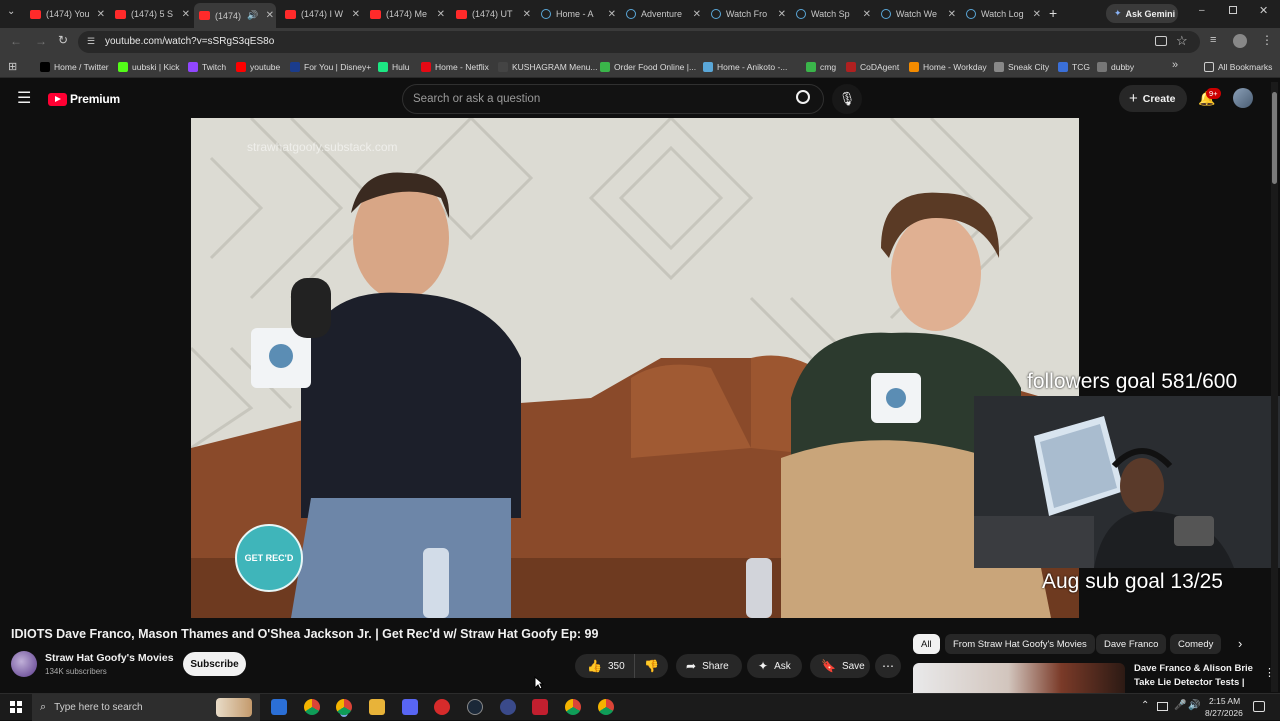  What do you see at coordinates (1153, 98) in the screenshot?
I see `create-button: + Create` at bounding box center [1153, 98].